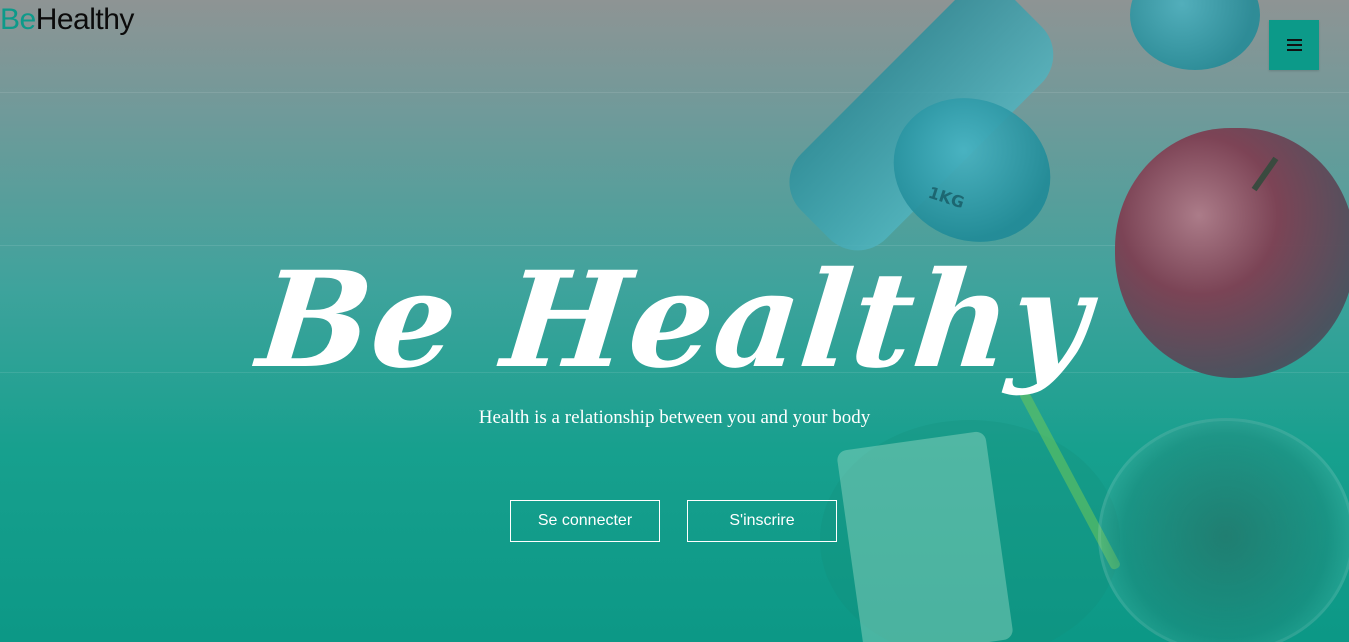 Image resolution: width=1349 pixels, height=642 pixels. What do you see at coordinates (762, 521) in the screenshot?
I see `signup-button: S'inscrire` at bounding box center [762, 521].